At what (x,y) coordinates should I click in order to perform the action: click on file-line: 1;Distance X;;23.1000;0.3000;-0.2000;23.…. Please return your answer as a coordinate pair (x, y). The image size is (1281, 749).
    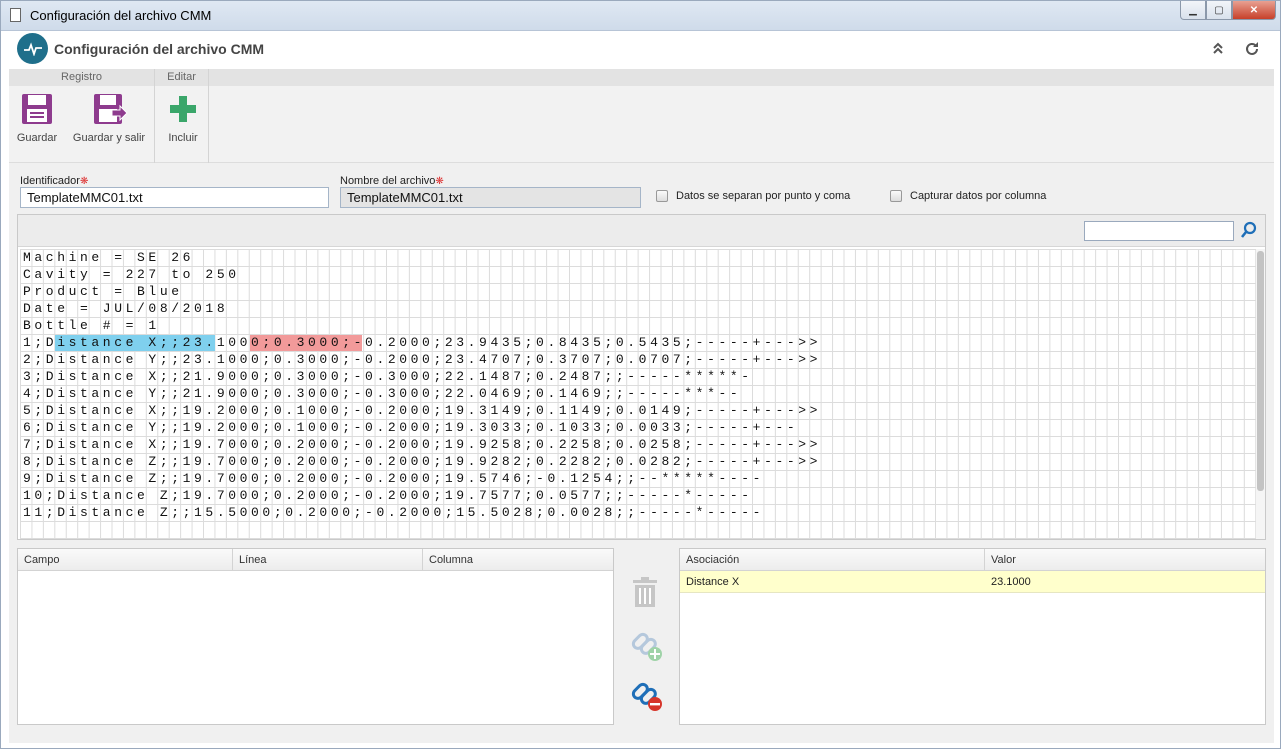
    Looking at the image, I should click on (422, 342).